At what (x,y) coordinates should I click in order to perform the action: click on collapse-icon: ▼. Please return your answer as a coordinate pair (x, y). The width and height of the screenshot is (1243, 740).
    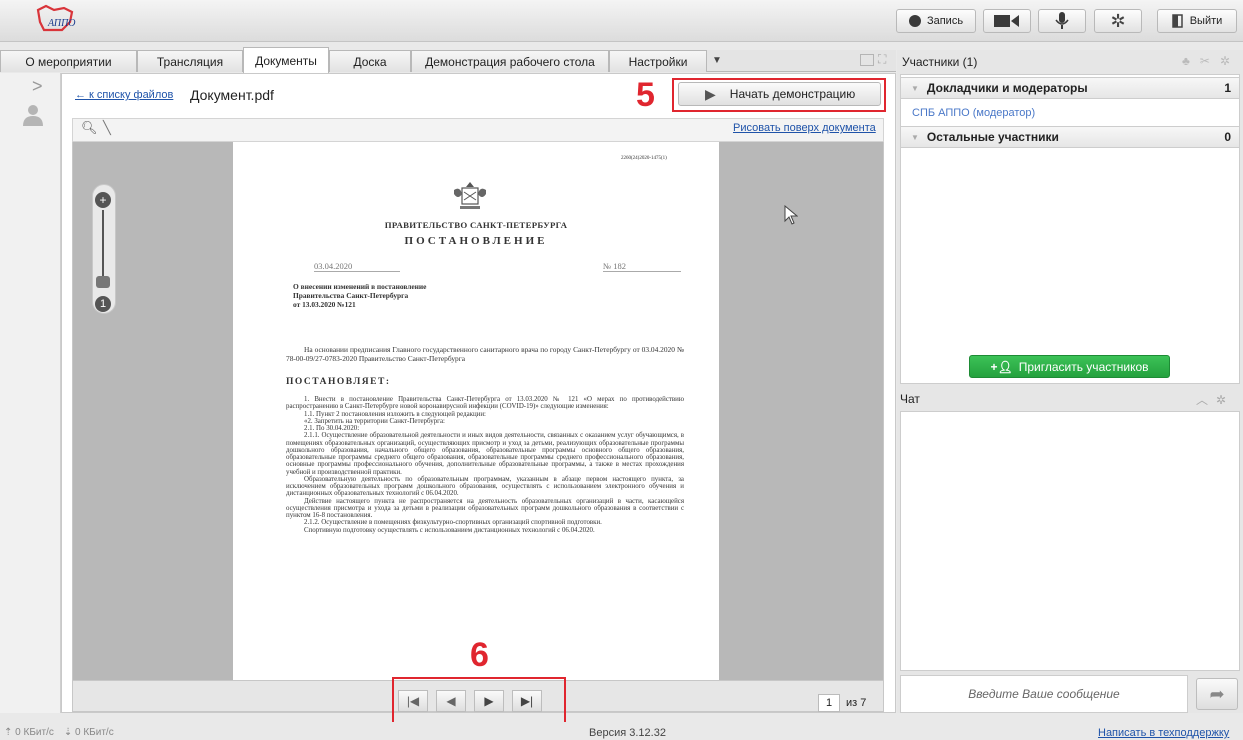
    Looking at the image, I should click on (915, 88).